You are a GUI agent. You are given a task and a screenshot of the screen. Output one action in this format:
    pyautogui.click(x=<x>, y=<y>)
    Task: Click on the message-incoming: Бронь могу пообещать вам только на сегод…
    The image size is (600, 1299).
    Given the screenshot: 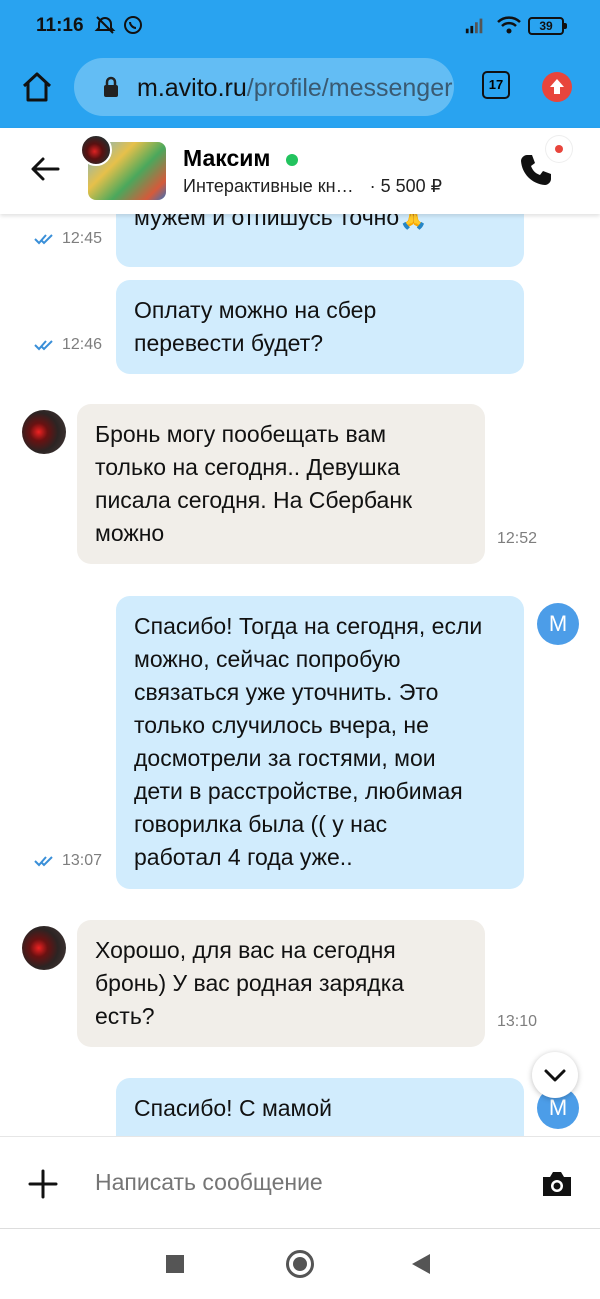 What is the action you would take?
    pyautogui.click(x=281, y=484)
    